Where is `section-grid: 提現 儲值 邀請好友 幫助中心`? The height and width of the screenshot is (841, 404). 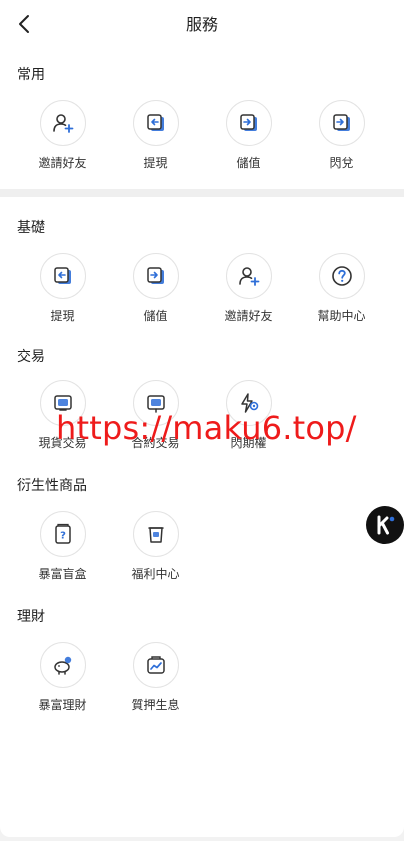 section-grid: 提現 儲值 邀請好友 幫助中心 is located at coordinates (202, 288).